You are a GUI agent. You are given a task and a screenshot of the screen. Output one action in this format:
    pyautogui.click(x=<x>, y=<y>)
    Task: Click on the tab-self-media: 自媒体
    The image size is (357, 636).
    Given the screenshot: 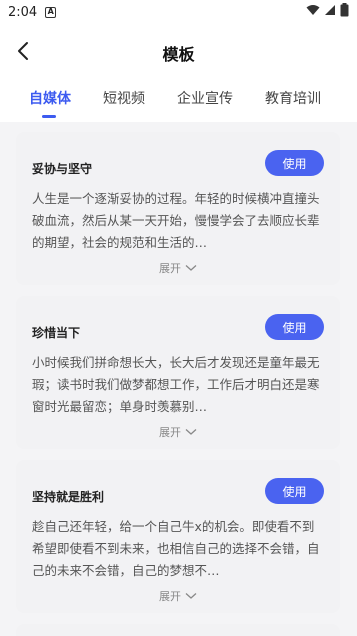 What is the action you would take?
    pyautogui.click(x=50, y=103)
    